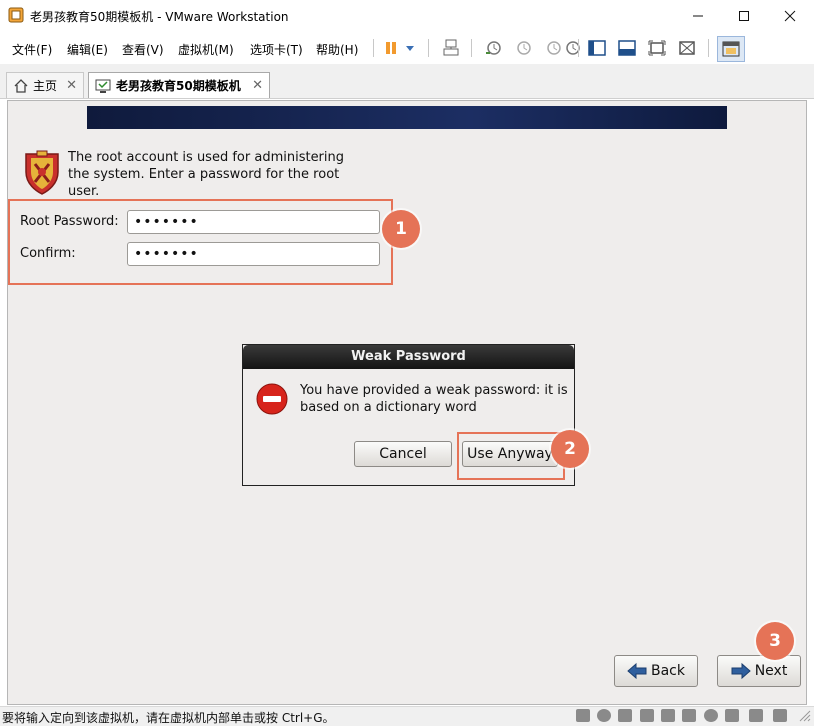  I want to click on snapshot-manager-icon, so click(553, 48).